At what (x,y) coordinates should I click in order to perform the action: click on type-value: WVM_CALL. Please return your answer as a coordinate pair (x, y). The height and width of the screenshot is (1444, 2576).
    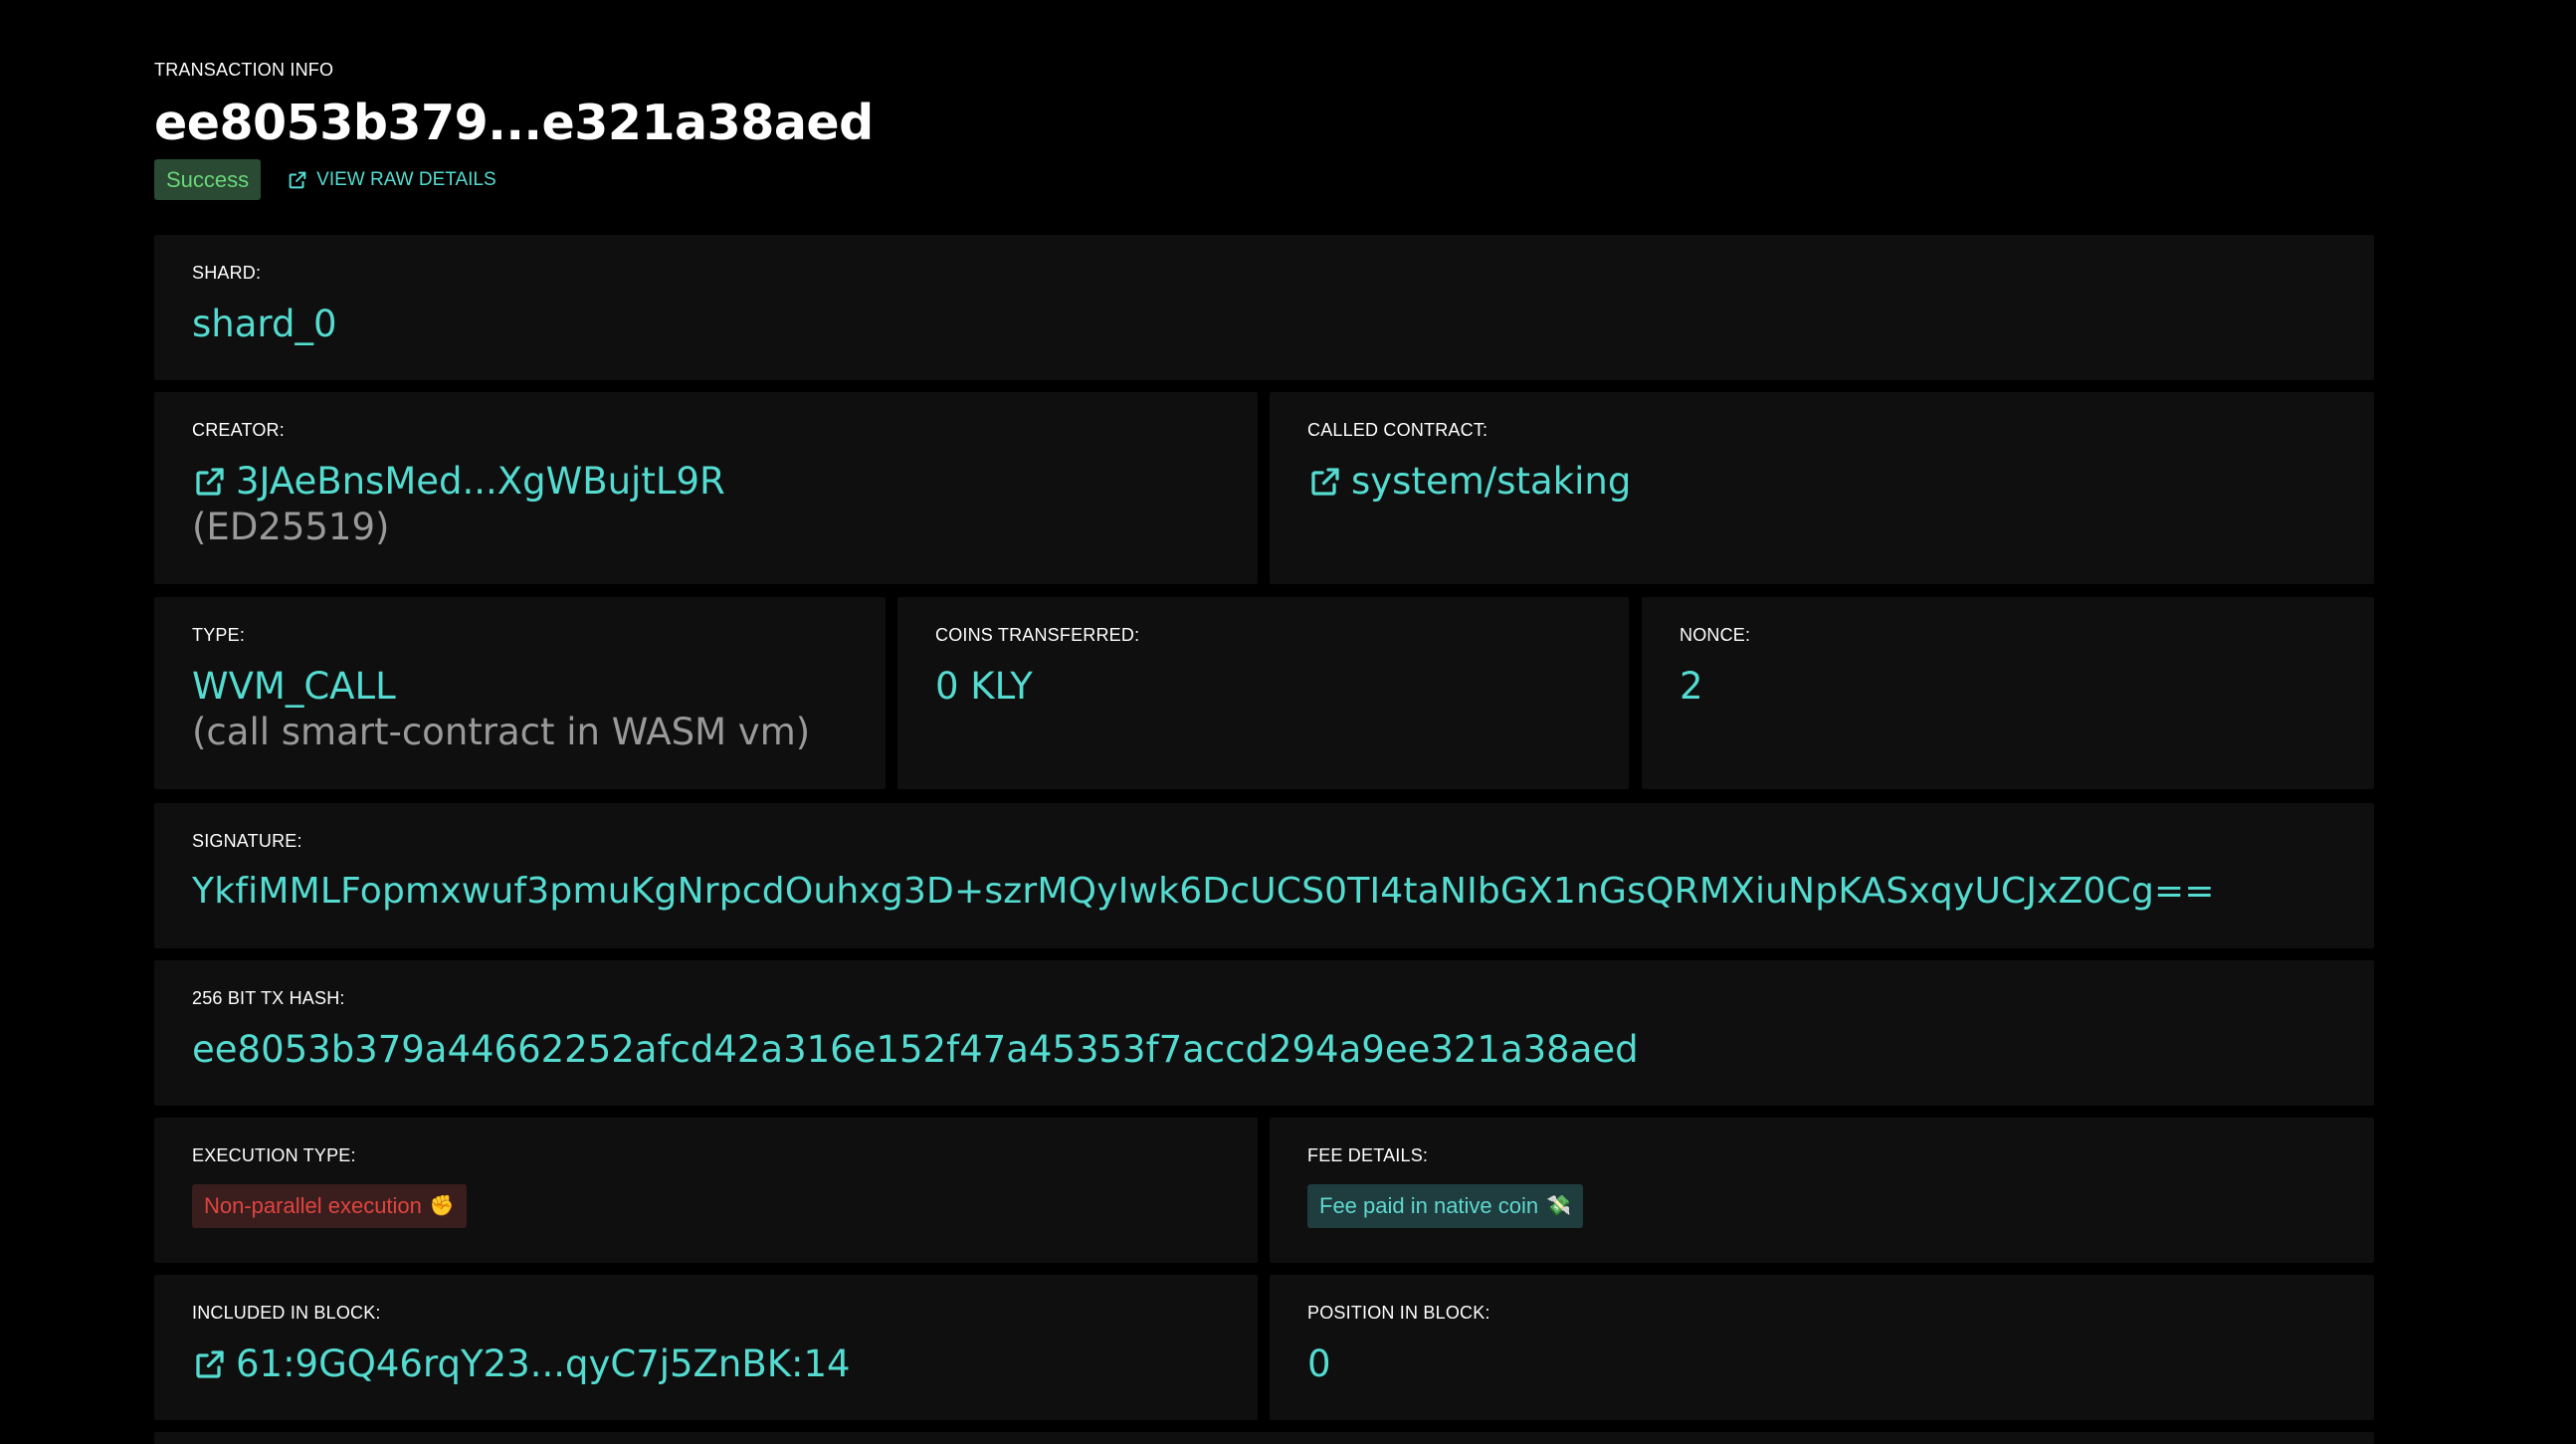
    Looking at the image, I should click on (294, 686).